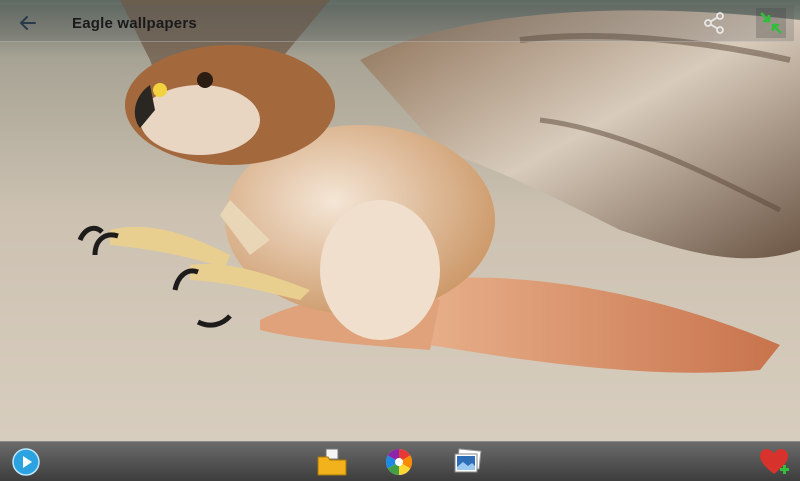  I want to click on fullscreen-toggle-button, so click(771, 23).